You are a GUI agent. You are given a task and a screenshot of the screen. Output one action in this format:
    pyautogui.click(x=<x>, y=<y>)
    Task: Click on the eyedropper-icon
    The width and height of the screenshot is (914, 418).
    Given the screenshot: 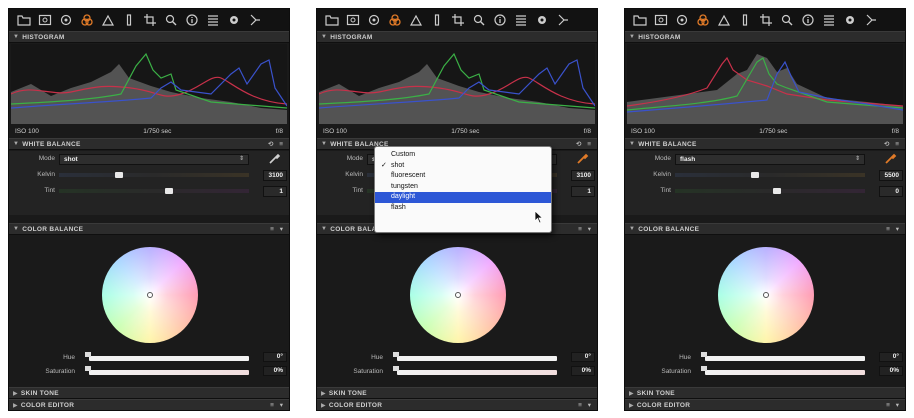 What is the action you would take?
    pyautogui.click(x=582, y=159)
    